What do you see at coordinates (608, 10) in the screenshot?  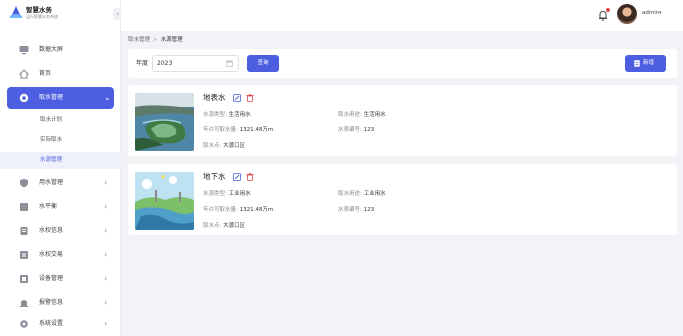 I see `notification-badge` at bounding box center [608, 10].